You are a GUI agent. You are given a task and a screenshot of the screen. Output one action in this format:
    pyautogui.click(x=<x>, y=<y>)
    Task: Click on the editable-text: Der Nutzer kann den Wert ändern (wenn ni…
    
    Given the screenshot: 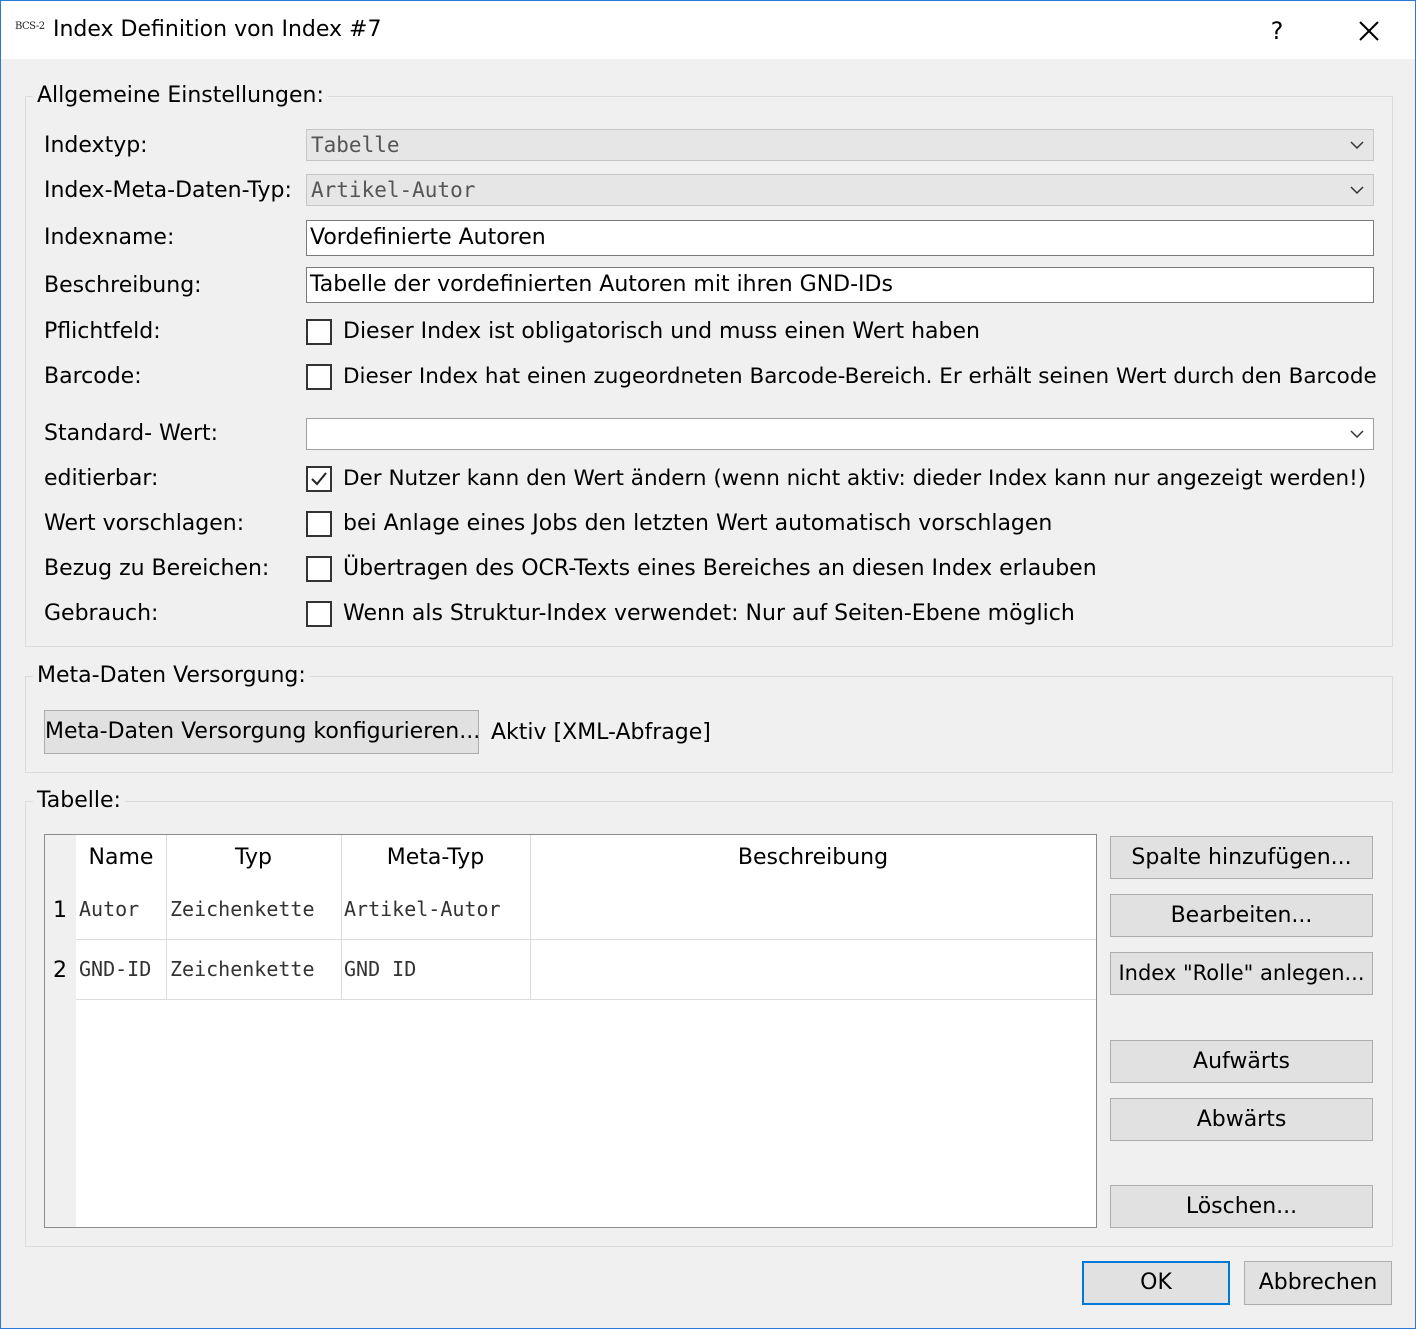 What is the action you would take?
    pyautogui.click(x=855, y=478)
    